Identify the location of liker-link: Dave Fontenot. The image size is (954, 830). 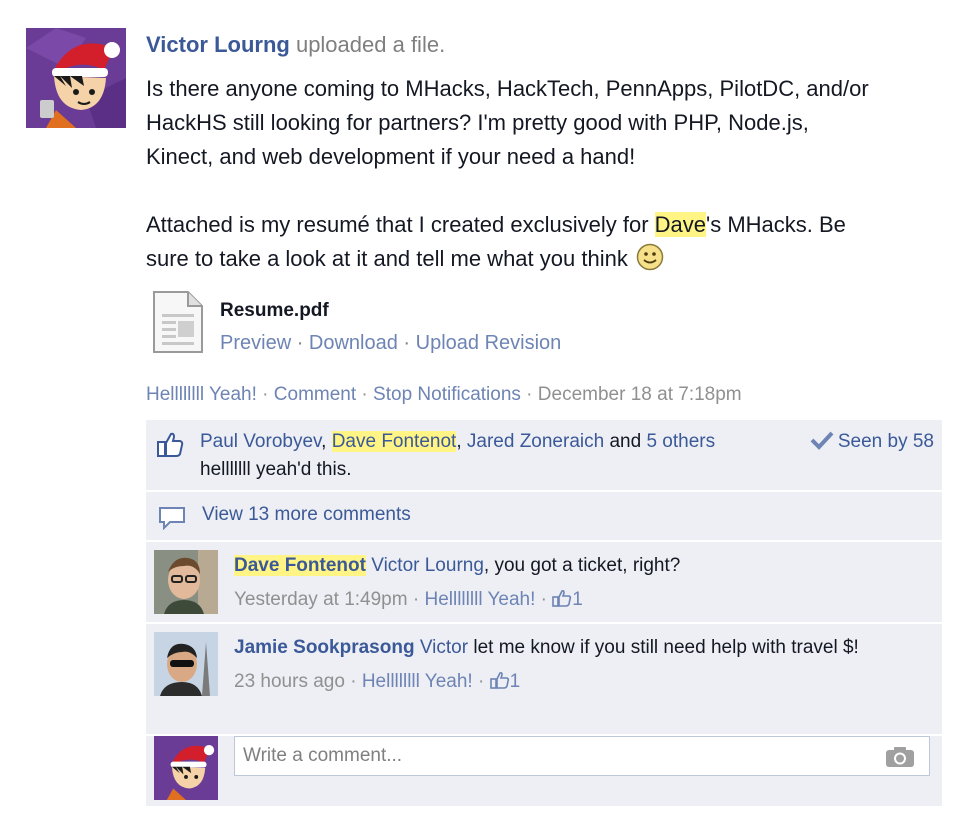
(394, 441).